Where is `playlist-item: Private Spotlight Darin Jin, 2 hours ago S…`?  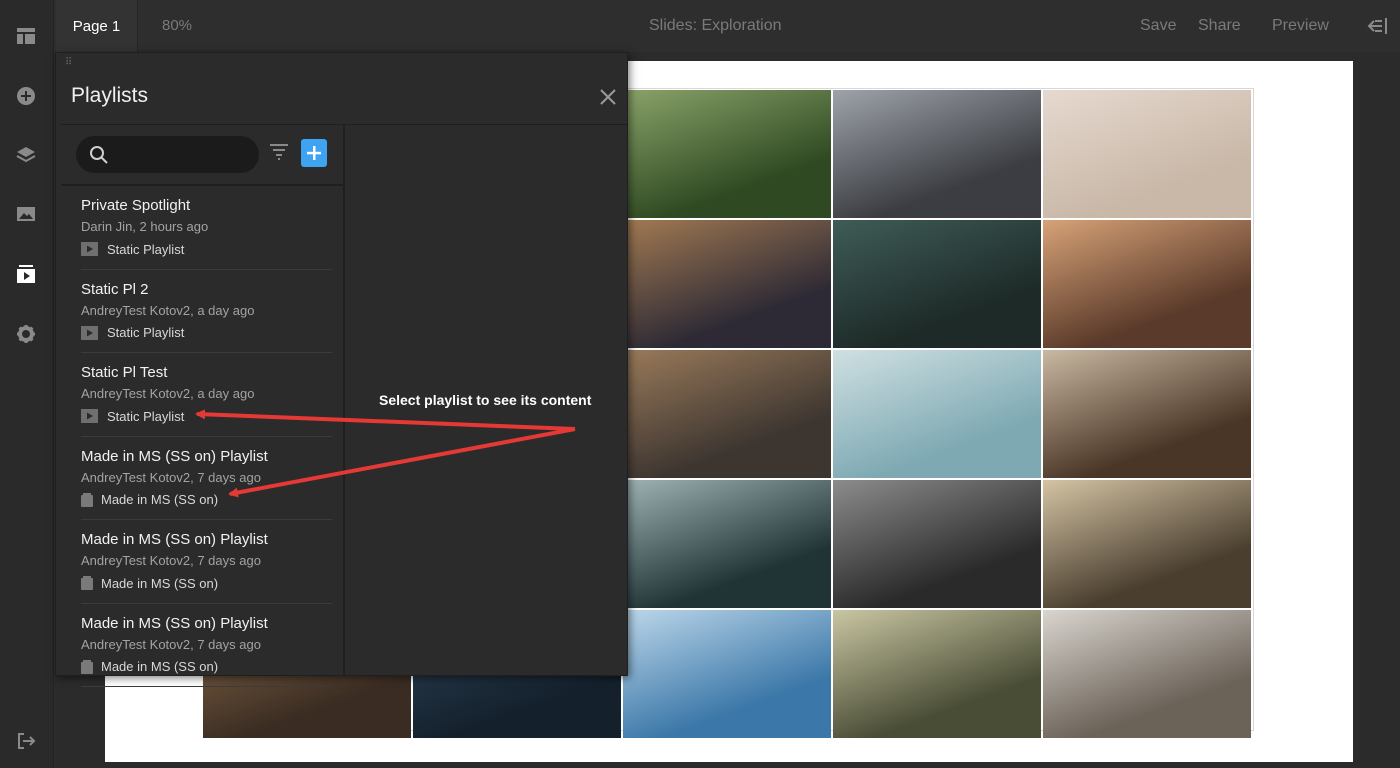 playlist-item: Private Spotlight Darin Jin, 2 hours ago S… is located at coordinates (206, 228).